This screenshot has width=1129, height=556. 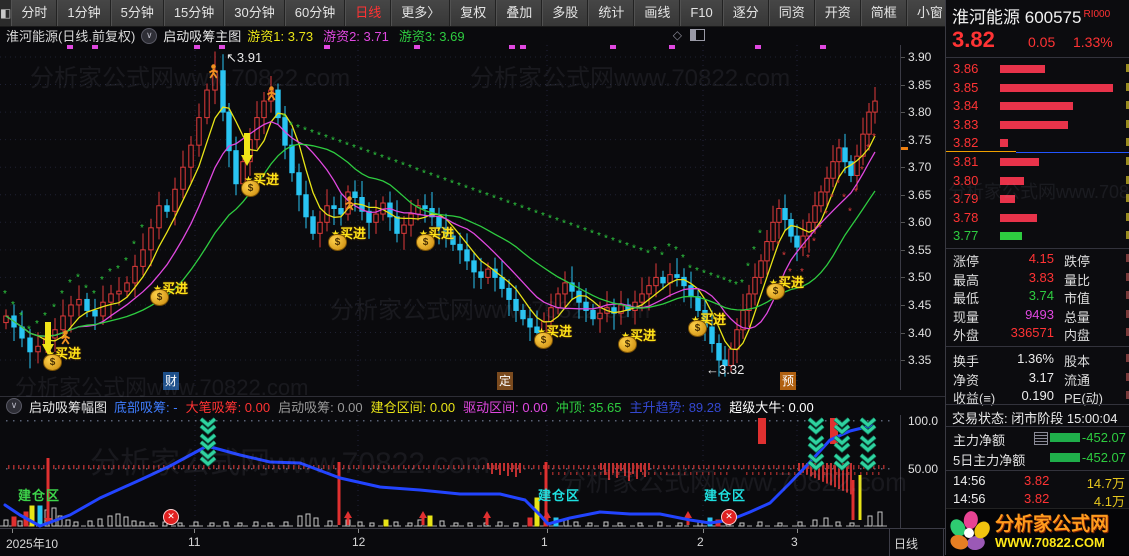 I want to click on sub-legend-item: 底部吸筹: -, so click(x=146, y=407).